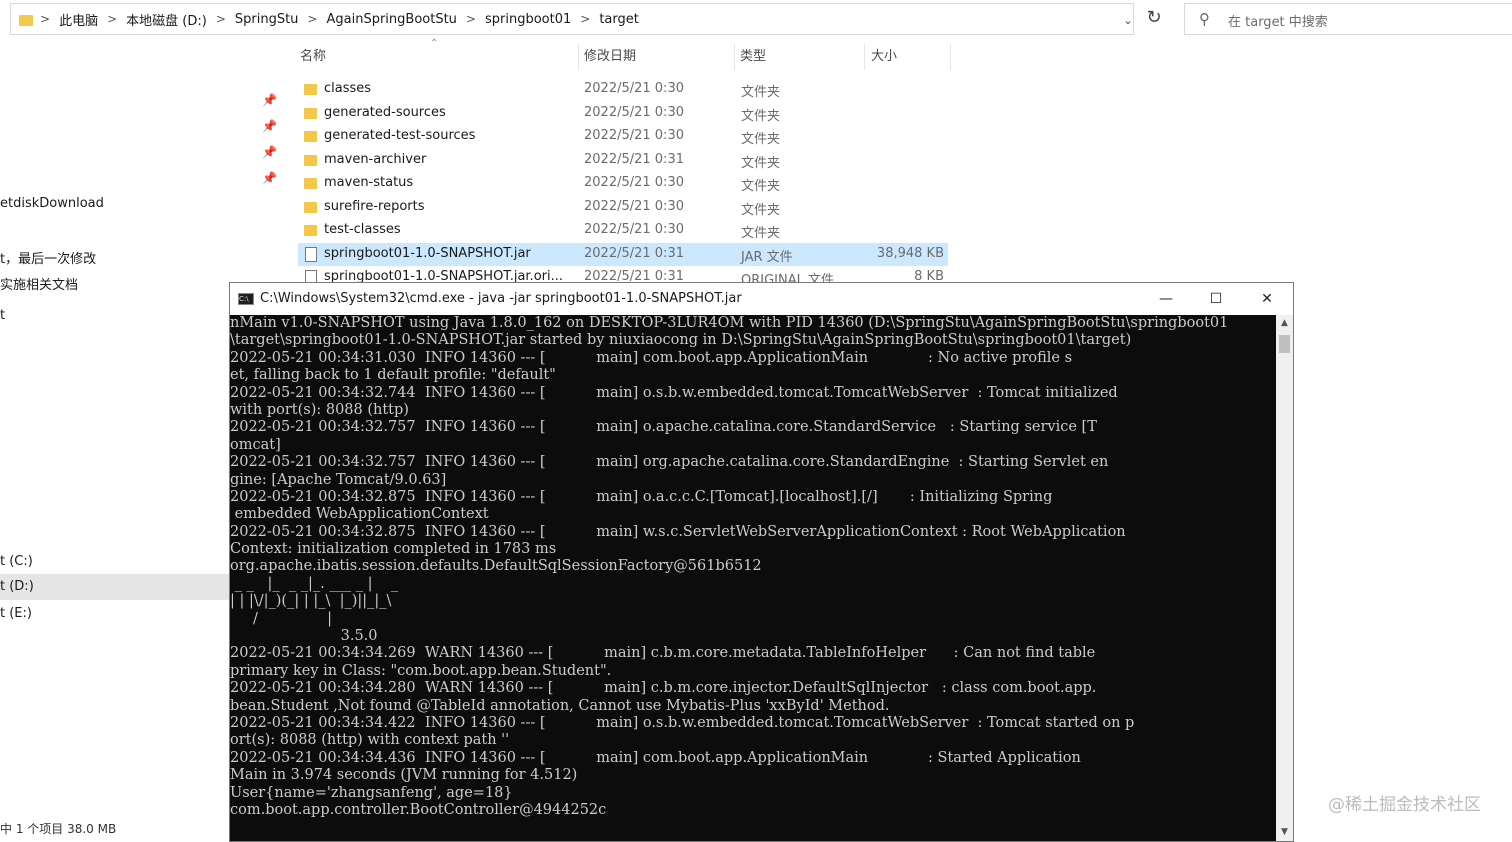 This screenshot has width=1512, height=842. I want to click on sidebar-drive-c: t (C:), so click(16, 561).